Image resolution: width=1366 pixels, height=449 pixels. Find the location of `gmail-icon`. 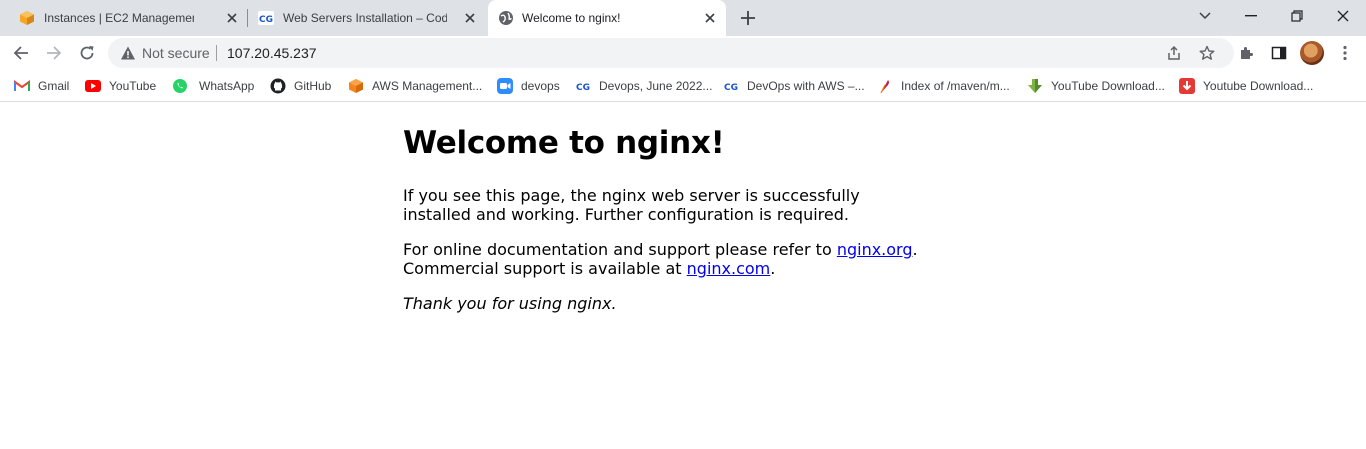

gmail-icon is located at coordinates (22, 86).